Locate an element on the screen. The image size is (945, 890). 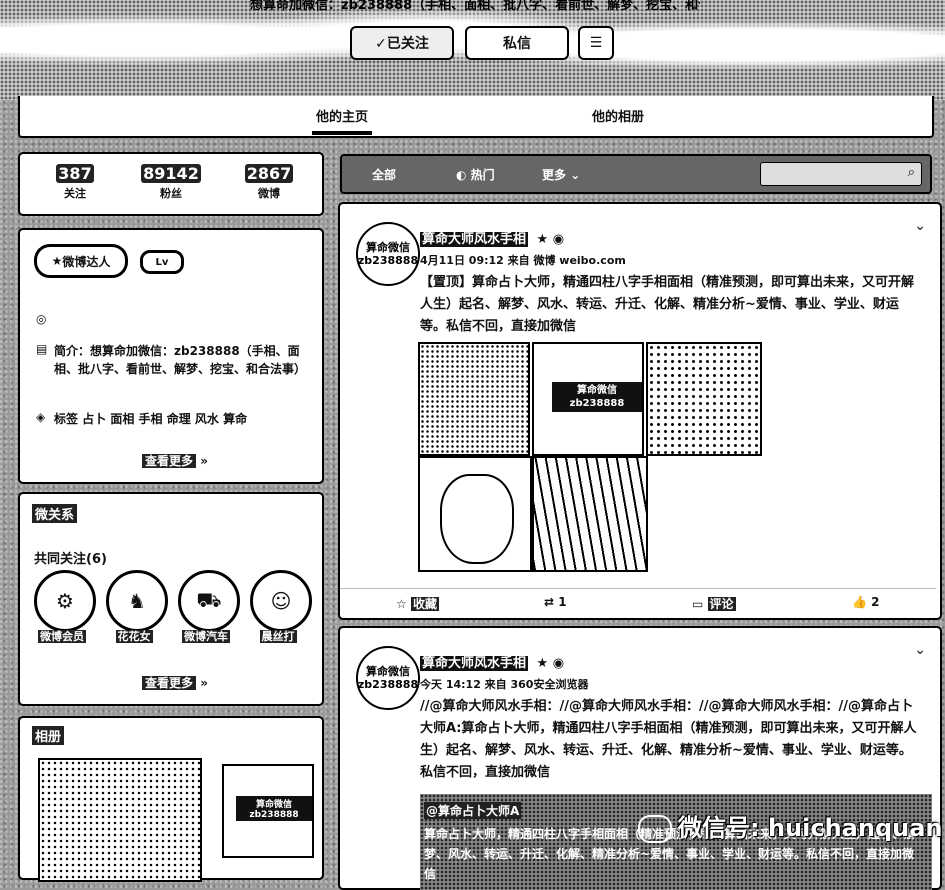
comment-button: ▭ 评论 is located at coordinates (714, 603).